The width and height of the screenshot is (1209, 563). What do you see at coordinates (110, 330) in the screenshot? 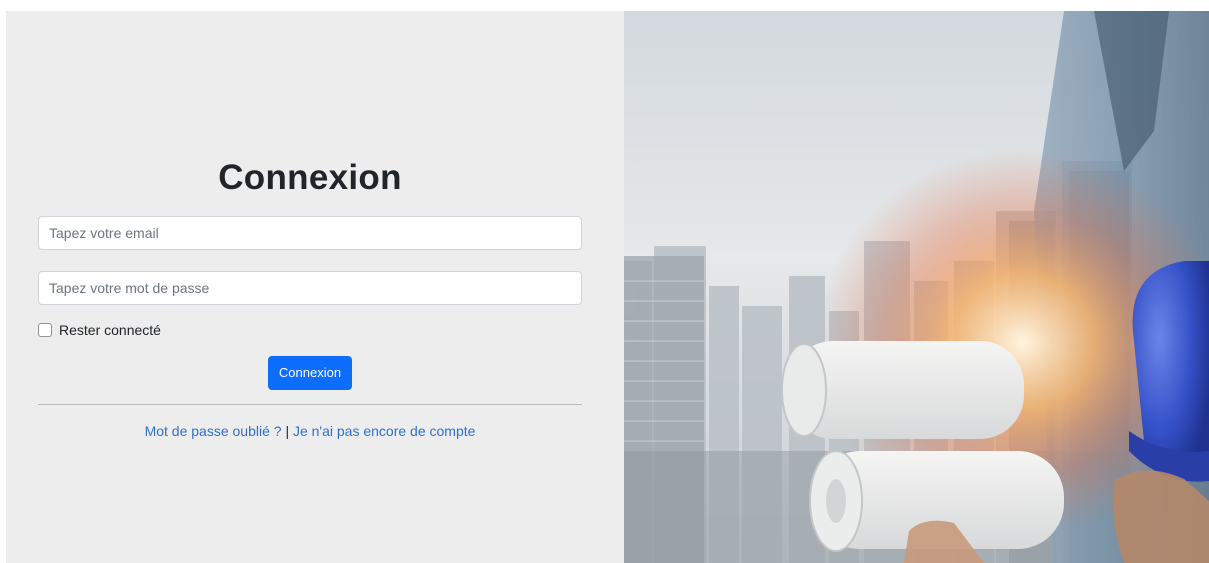
I see `remember-me-label: Rester connecté` at bounding box center [110, 330].